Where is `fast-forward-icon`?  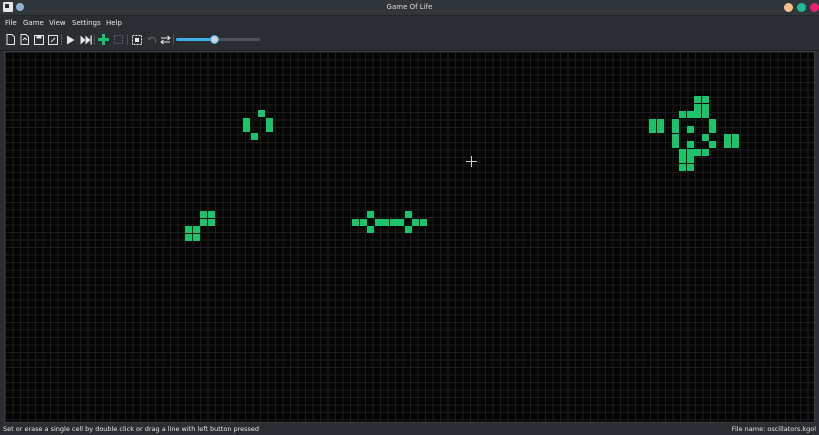 fast-forward-icon is located at coordinates (85, 39).